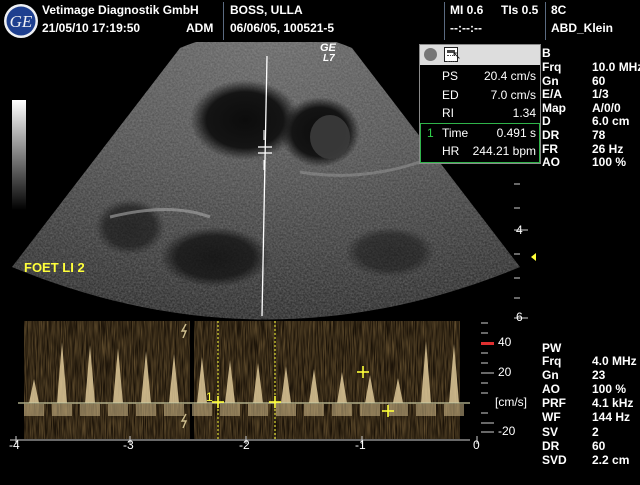 The image size is (640, 485). I want to click on patient-name: BOSS, ULLA, so click(266, 10).